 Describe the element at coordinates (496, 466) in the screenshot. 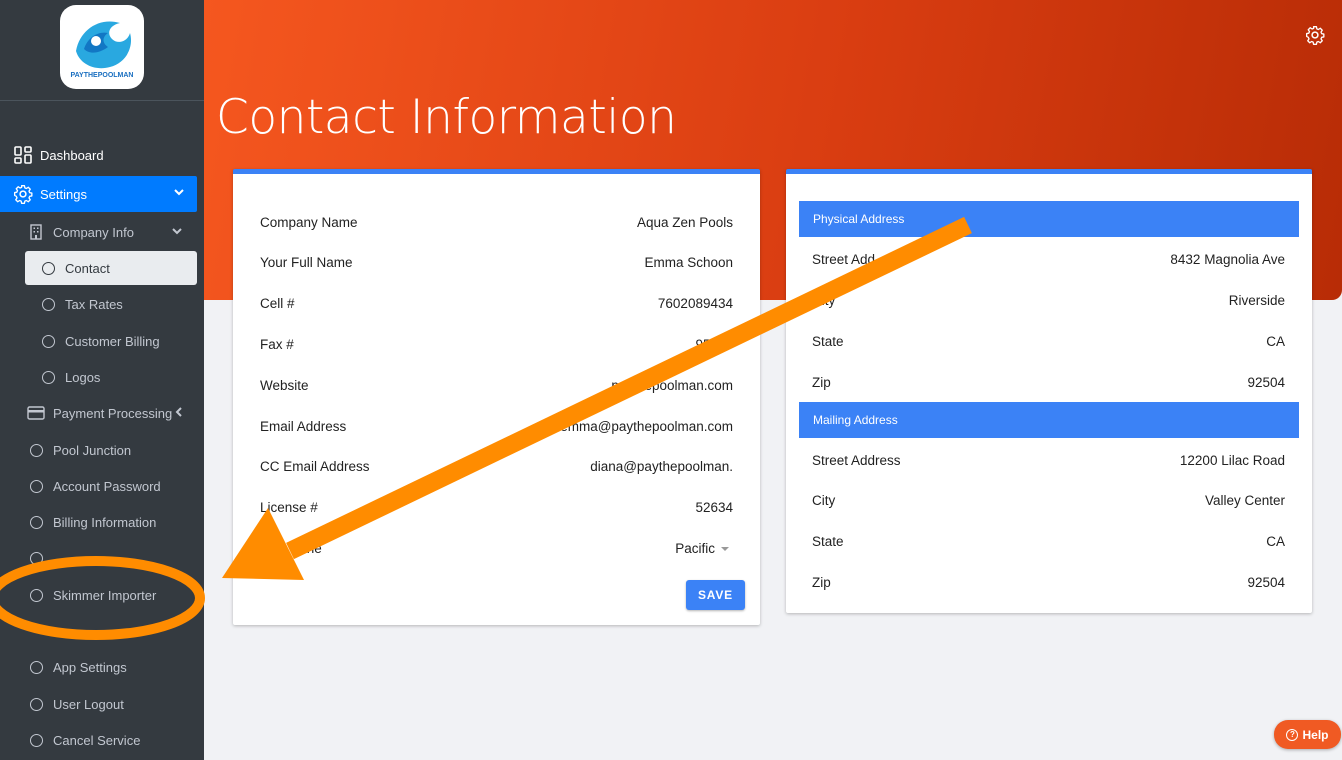

I see `cc-email-row: CC Email Address diana@paythepoolman.` at that location.